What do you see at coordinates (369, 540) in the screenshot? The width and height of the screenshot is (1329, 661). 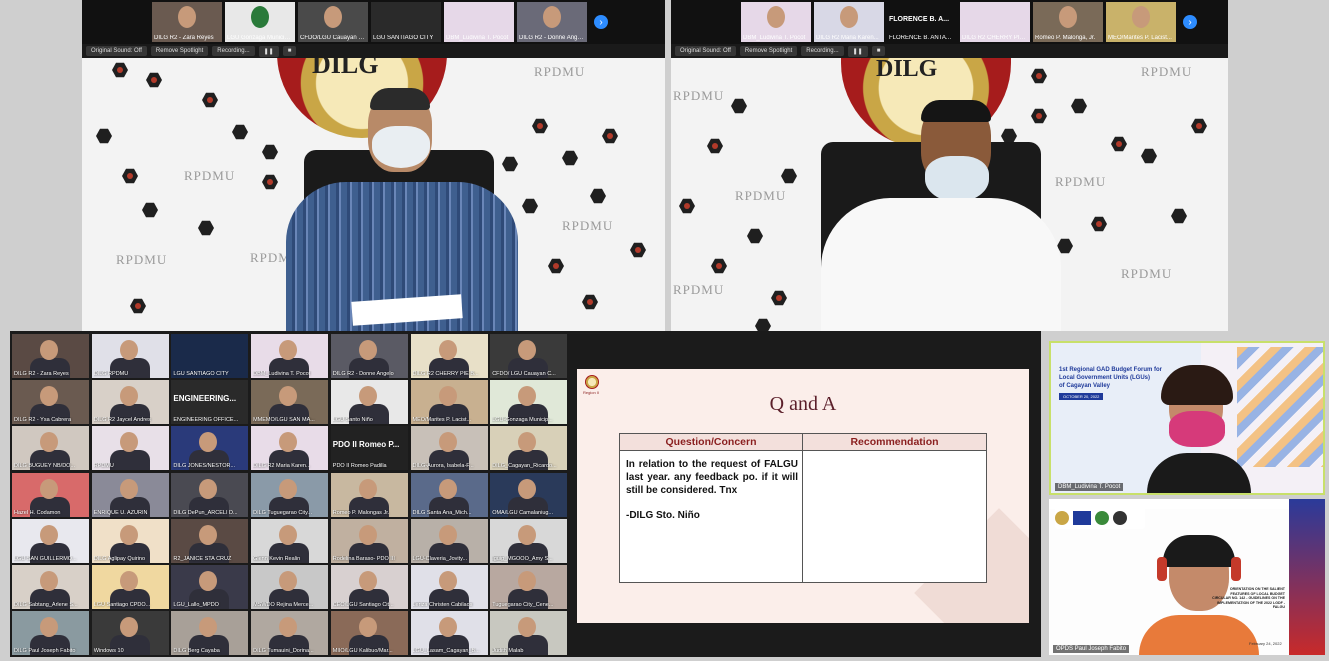 I see `gallery-tile: Rodelina Baraso- PDO III` at bounding box center [369, 540].